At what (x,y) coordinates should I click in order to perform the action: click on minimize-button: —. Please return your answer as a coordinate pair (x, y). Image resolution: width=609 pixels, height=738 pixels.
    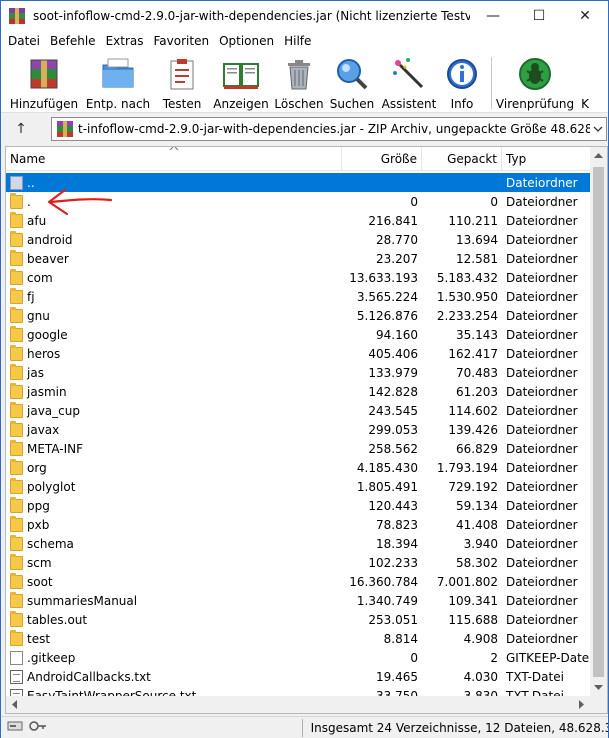
    Looking at the image, I should click on (493, 16).